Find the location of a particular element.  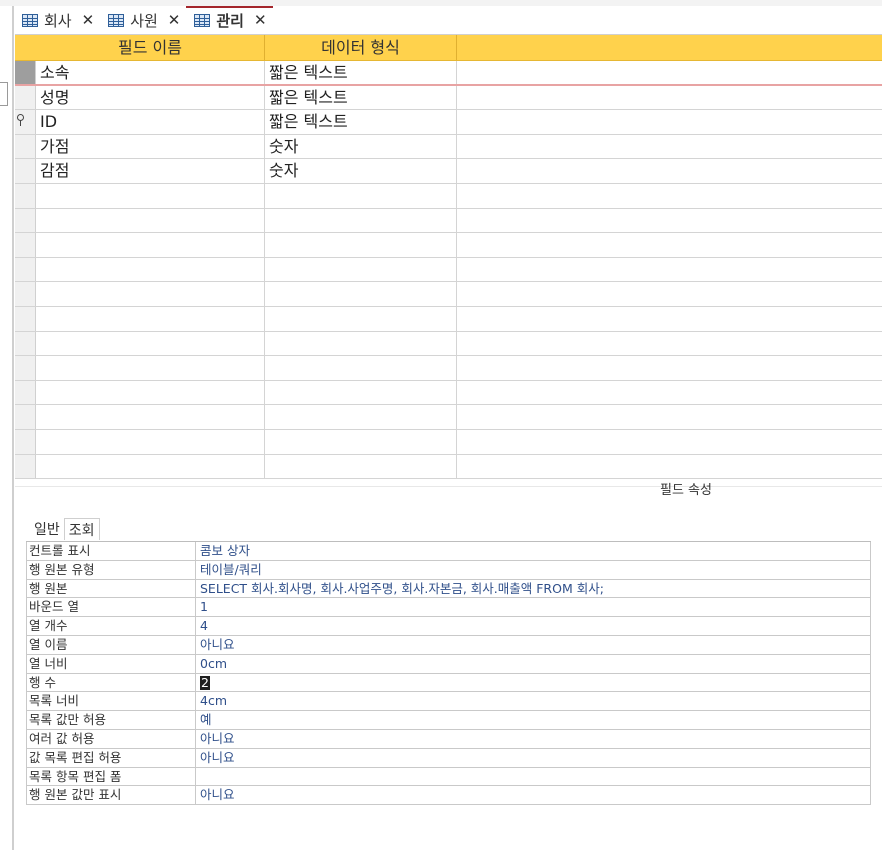

property-row: 열 개수 4 is located at coordinates (448, 626).